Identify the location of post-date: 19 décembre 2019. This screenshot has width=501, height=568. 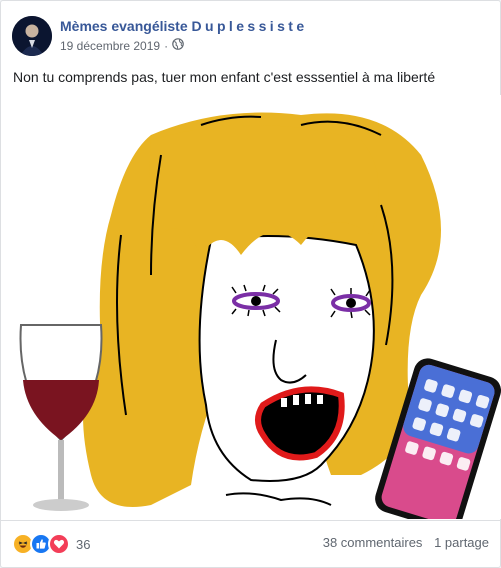
(110, 46).